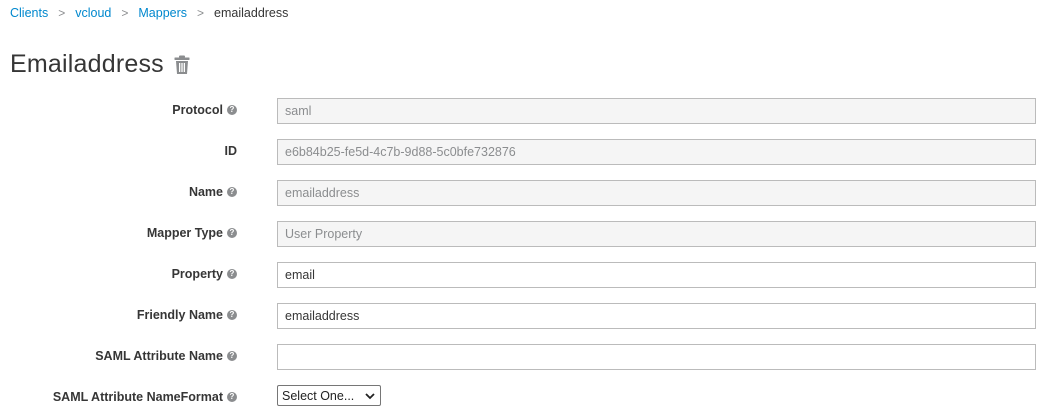 The width and height of the screenshot is (1047, 414). I want to click on friendly-name-input, so click(656, 316).